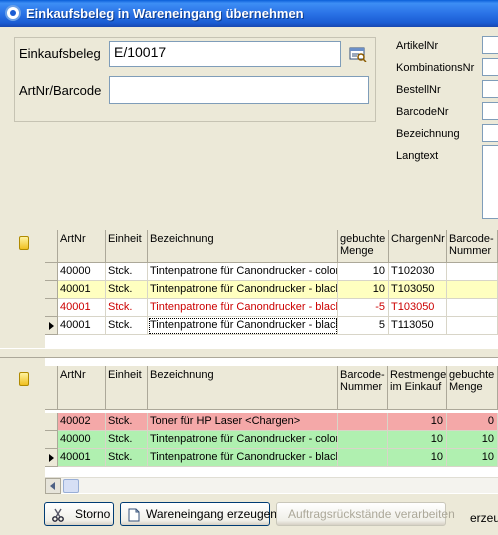 The height and width of the screenshot is (535, 498). Describe the element at coordinates (418, 90) in the screenshot. I see `bestellnr-label: BestellNr` at that location.